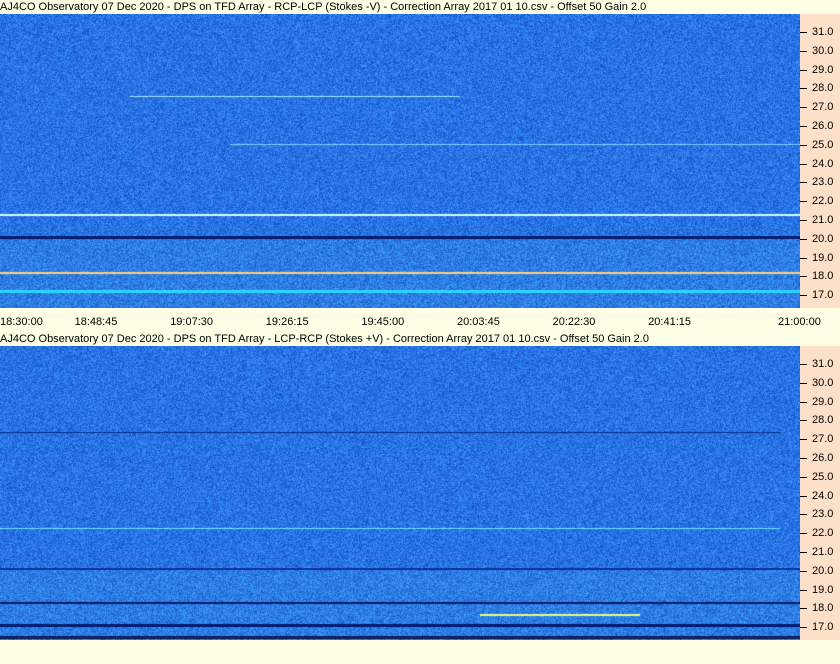 This screenshot has width=840, height=664. What do you see at coordinates (478, 322) in the screenshot?
I see `time-tick-label: 20:03:45` at bounding box center [478, 322].